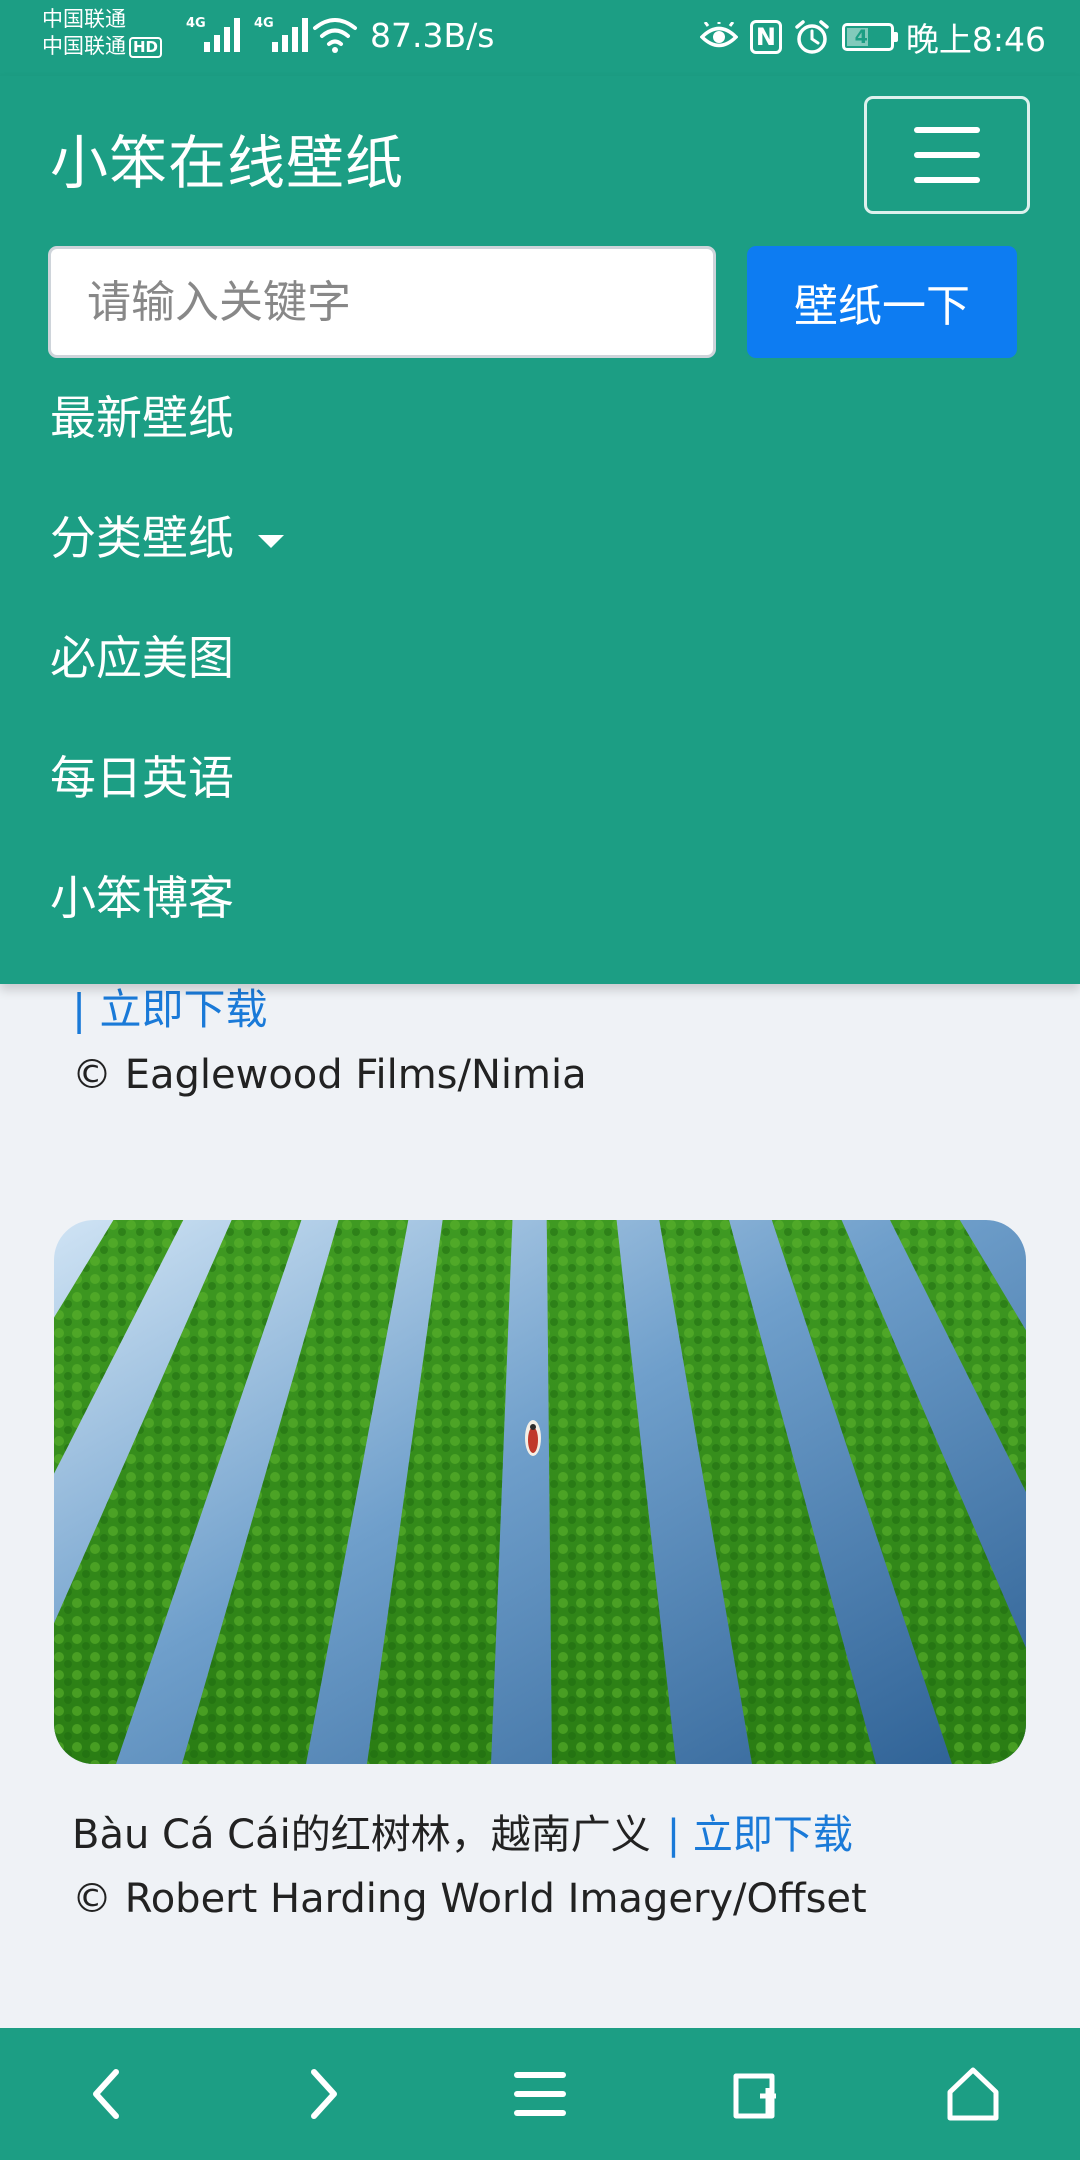 The image size is (1080, 2160). I want to click on back-button, so click(107, 2094).